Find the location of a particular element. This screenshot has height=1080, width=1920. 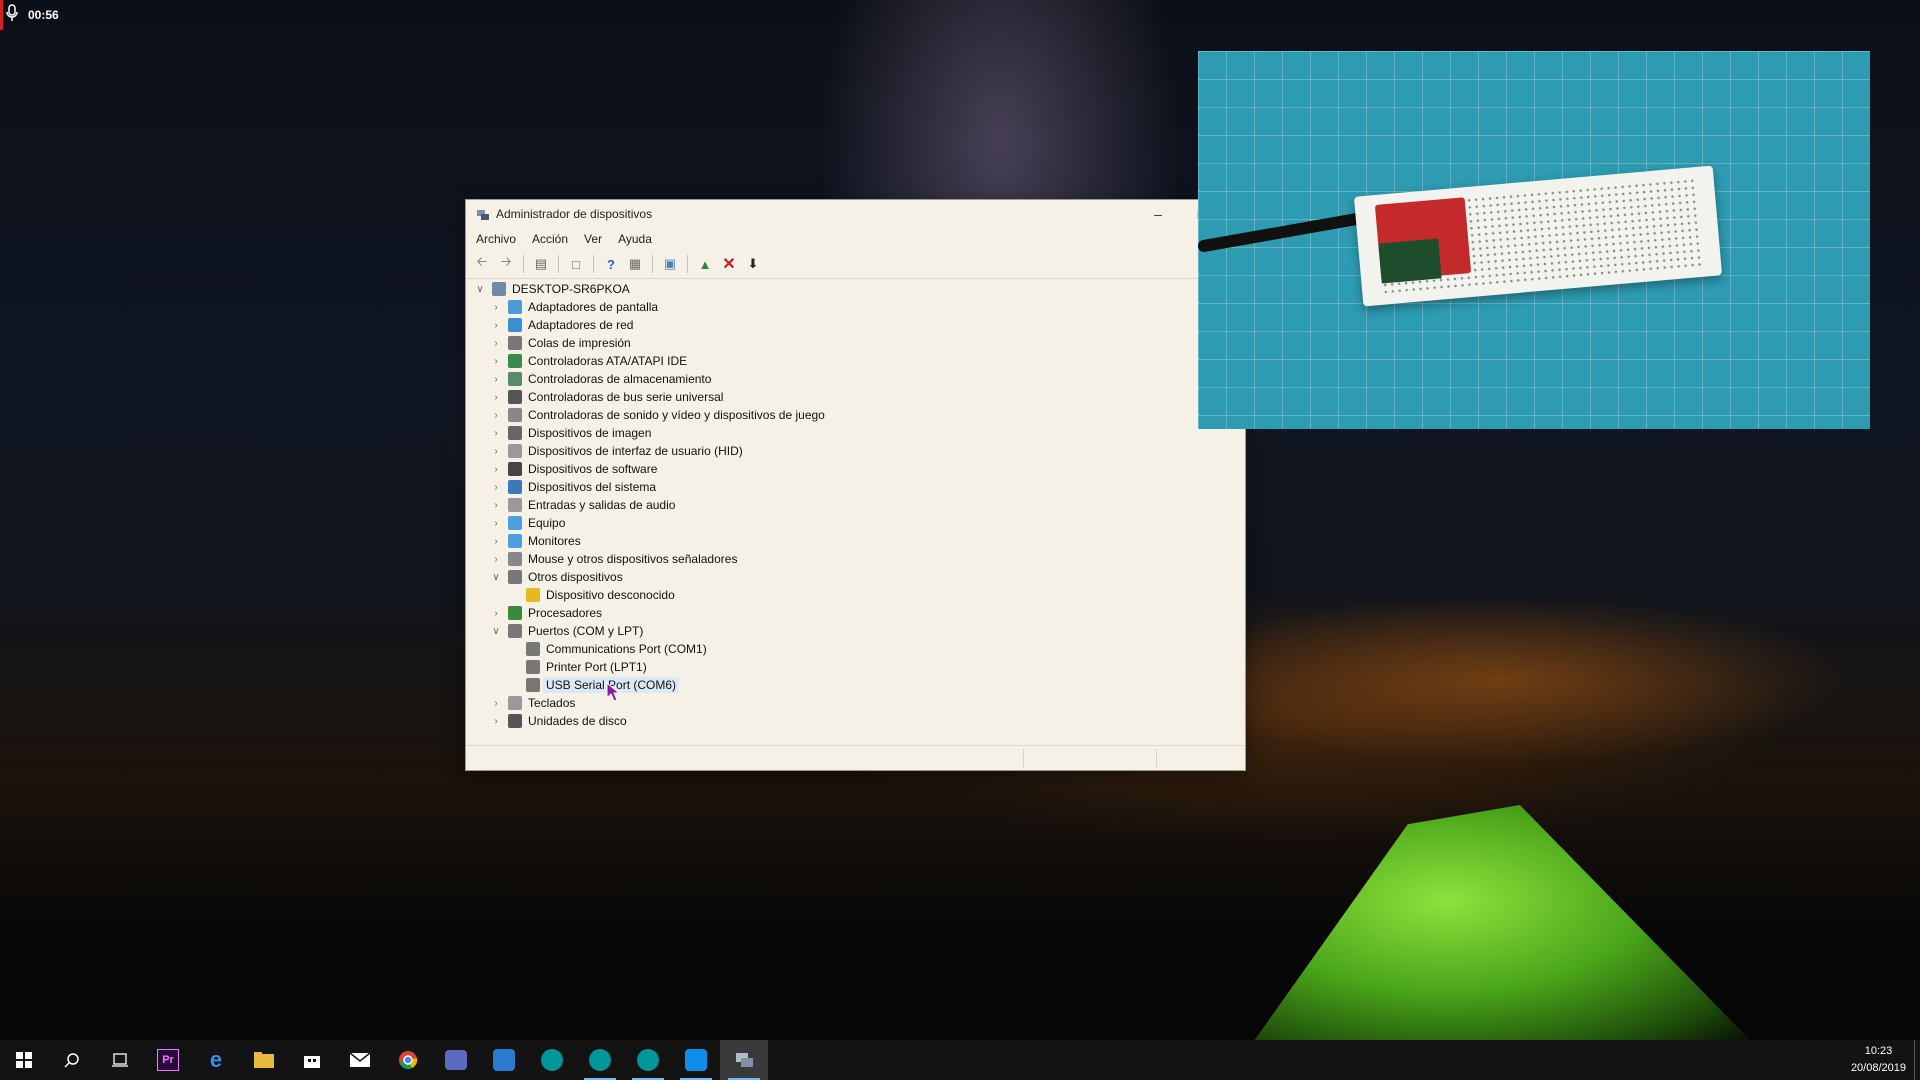

tree-item: Communications Port (COM1) is located at coordinates (607, 649).